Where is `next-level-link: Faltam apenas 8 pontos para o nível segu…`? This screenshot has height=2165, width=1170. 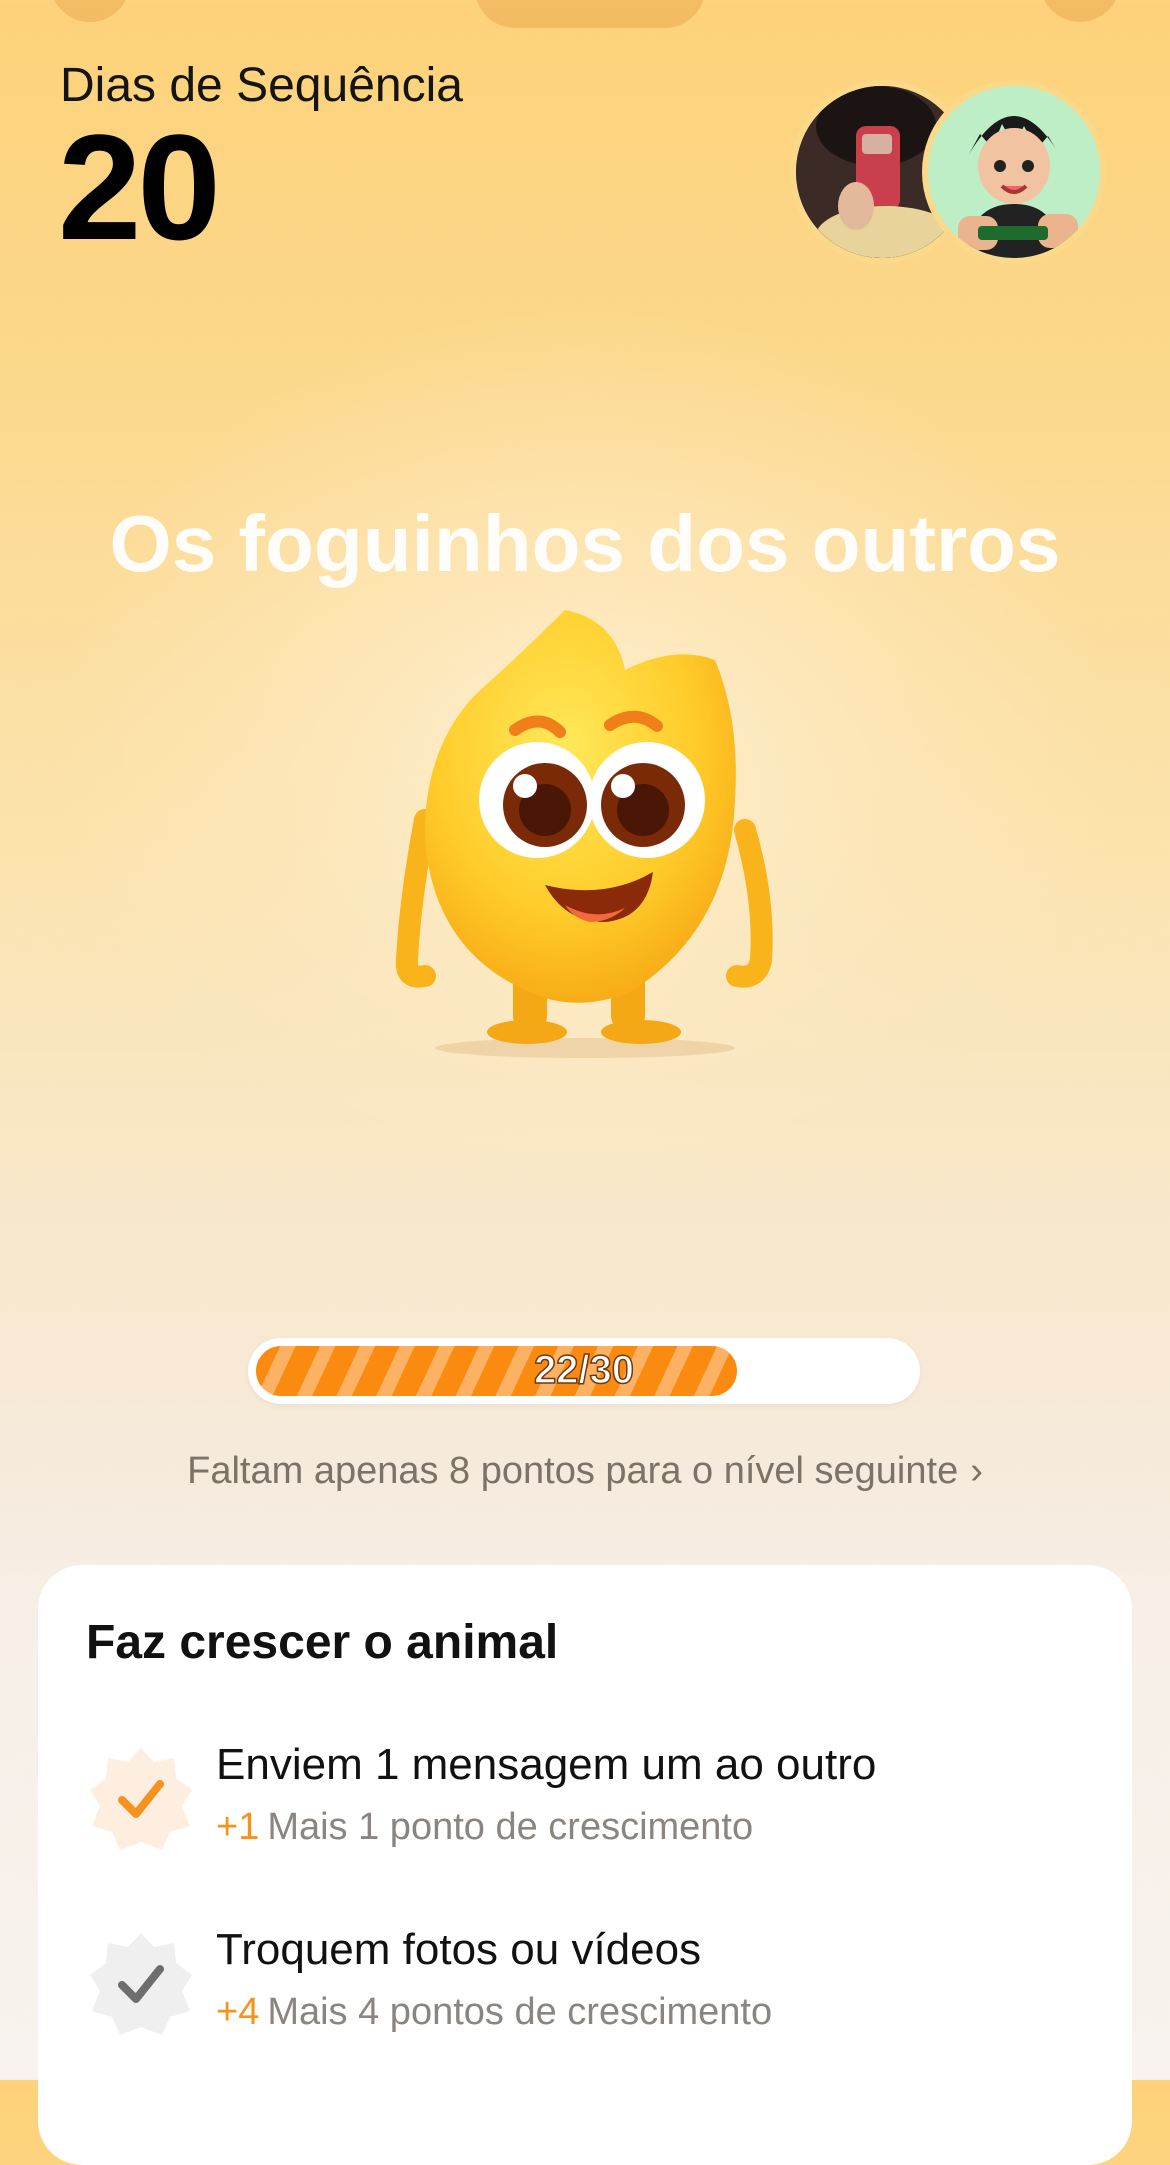
next-level-link: Faltam apenas 8 pontos para o nível segu… is located at coordinates (585, 1471).